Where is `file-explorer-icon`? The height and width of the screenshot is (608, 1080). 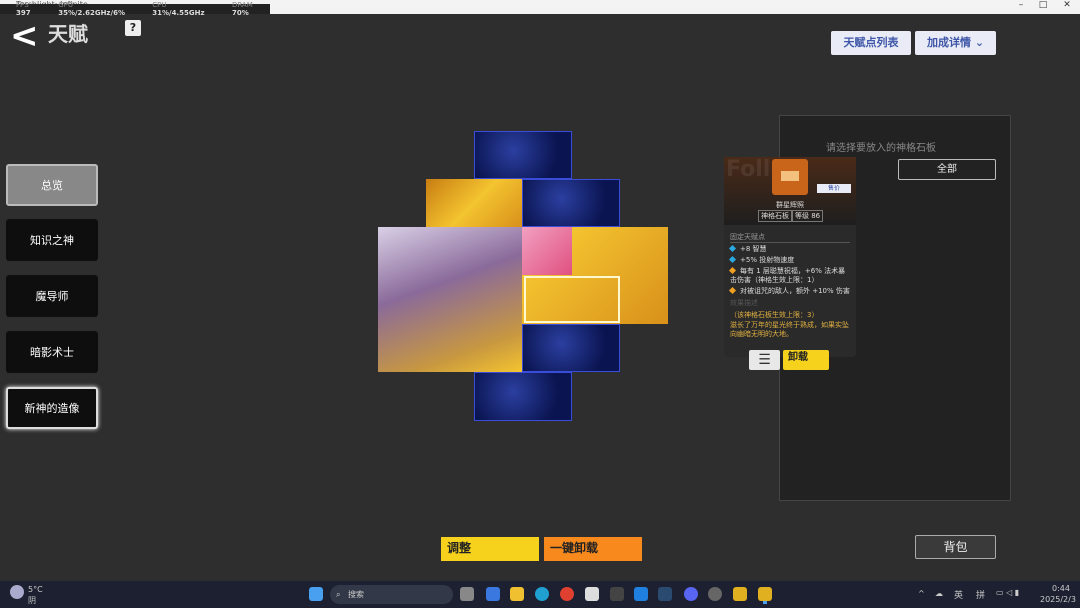
file-explorer-icon is located at coordinates (517, 594).